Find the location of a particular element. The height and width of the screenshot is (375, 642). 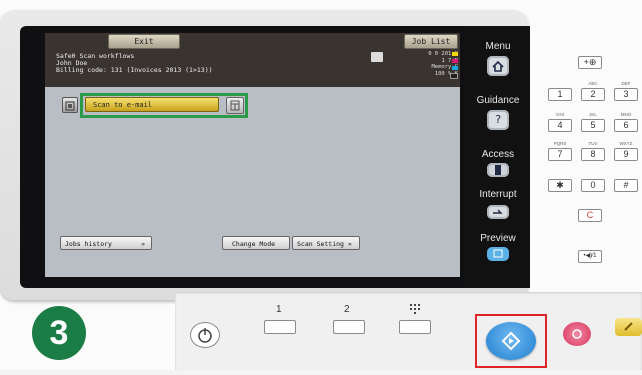

keypad-key: 3 DEF is located at coordinates (626, 91).